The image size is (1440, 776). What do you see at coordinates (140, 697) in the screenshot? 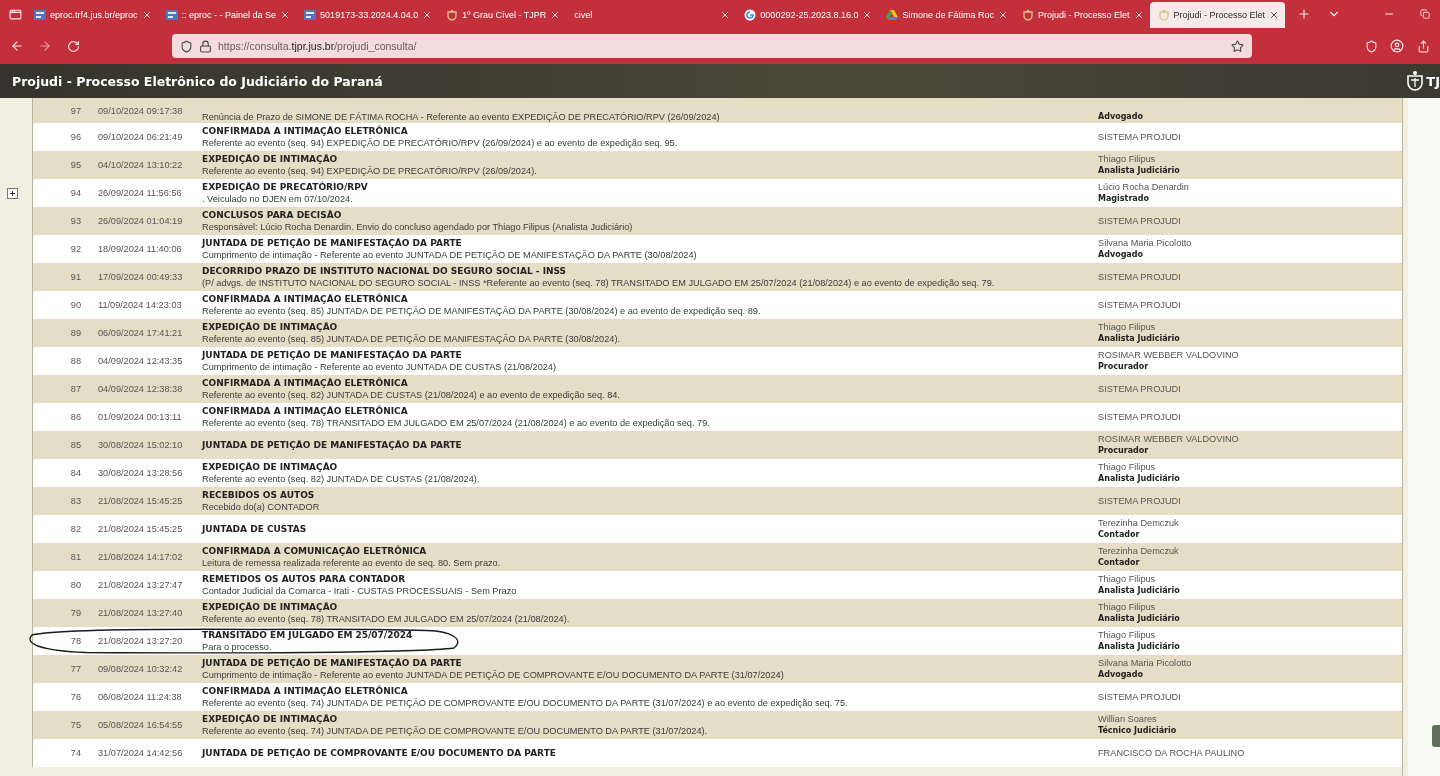
I see `event-date: 06/08/2024 11:24:38` at bounding box center [140, 697].